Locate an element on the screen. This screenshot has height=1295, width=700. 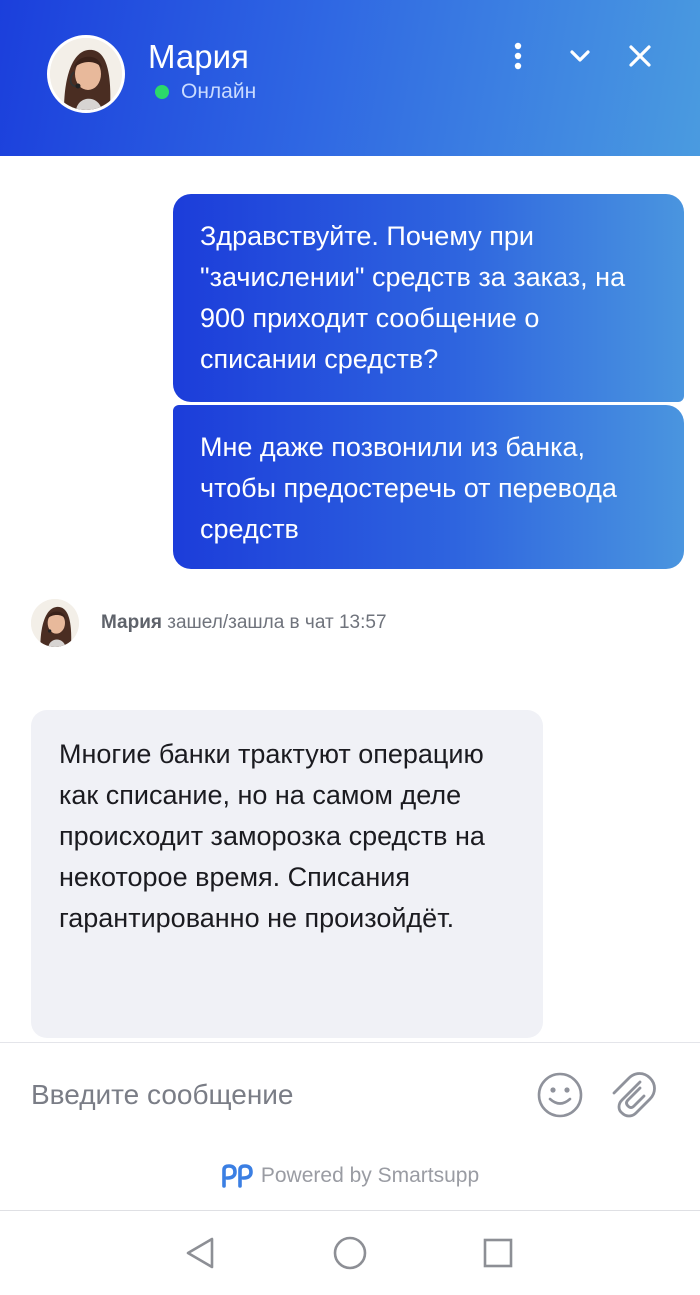
emoji-button is located at coordinates (560, 1095).